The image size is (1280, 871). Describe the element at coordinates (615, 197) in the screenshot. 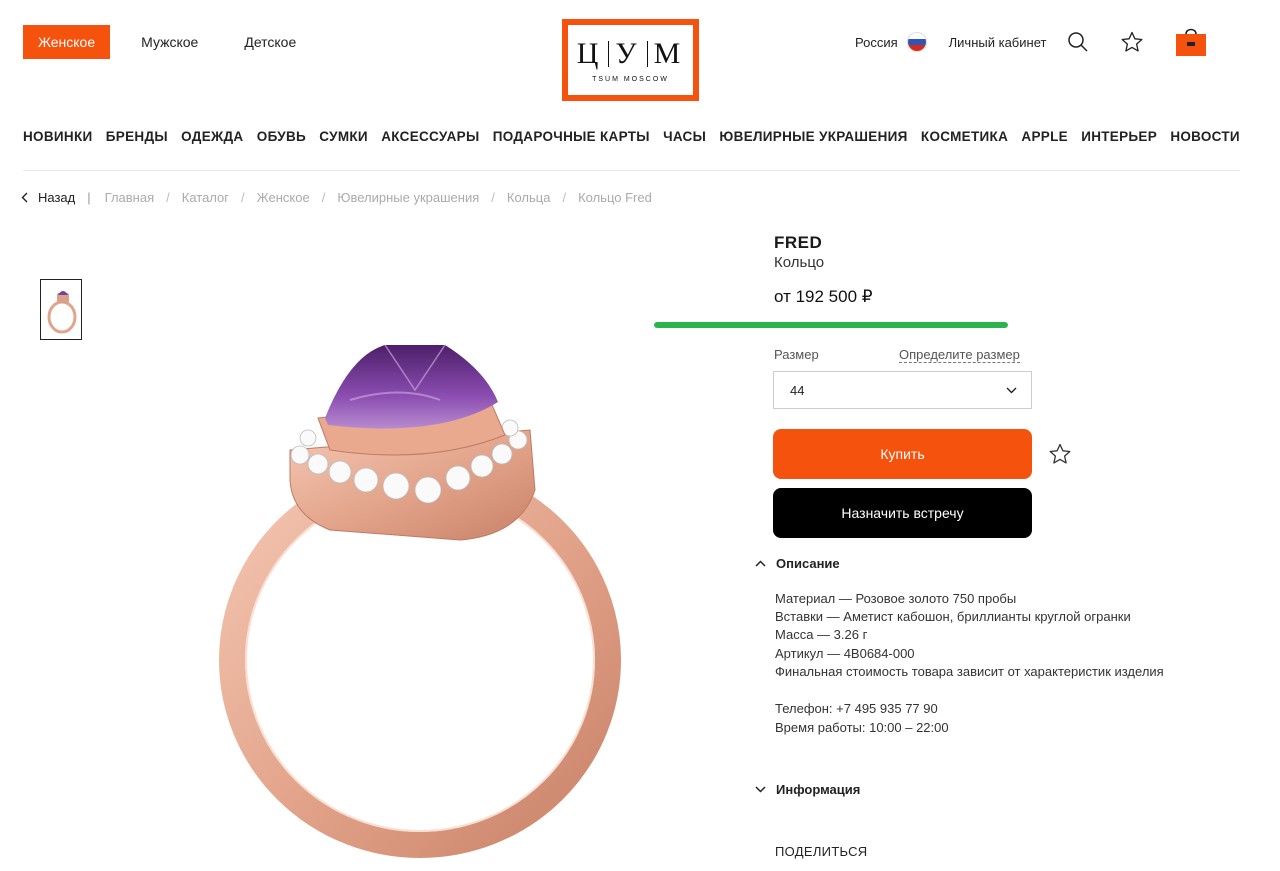

I see `breadcrumb-current: Кольцо Fred` at that location.